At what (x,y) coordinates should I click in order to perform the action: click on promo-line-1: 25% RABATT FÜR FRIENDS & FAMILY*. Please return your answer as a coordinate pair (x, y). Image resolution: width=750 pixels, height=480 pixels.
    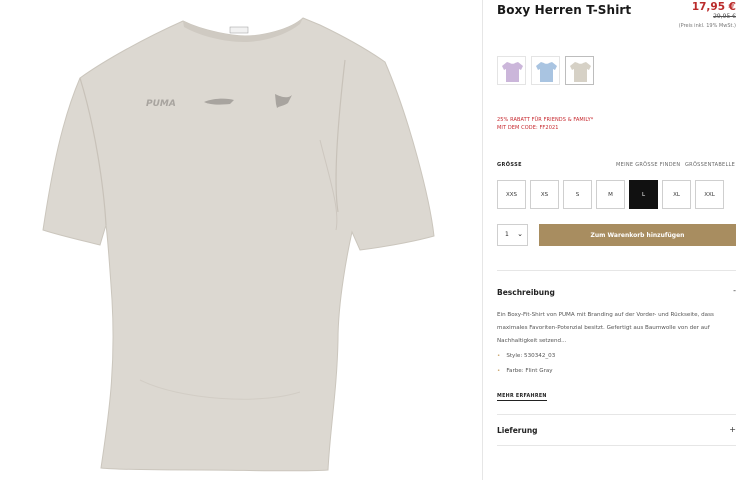
    Looking at the image, I should click on (545, 120).